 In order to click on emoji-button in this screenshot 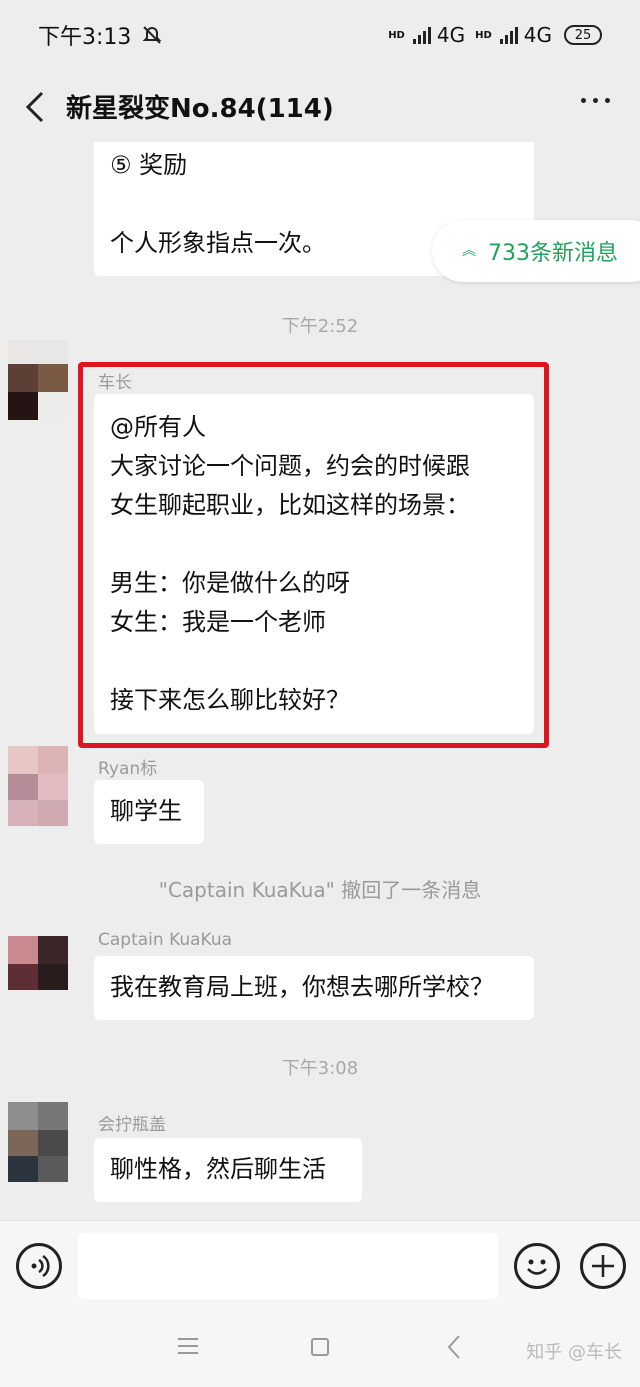, I will do `click(537, 1266)`.